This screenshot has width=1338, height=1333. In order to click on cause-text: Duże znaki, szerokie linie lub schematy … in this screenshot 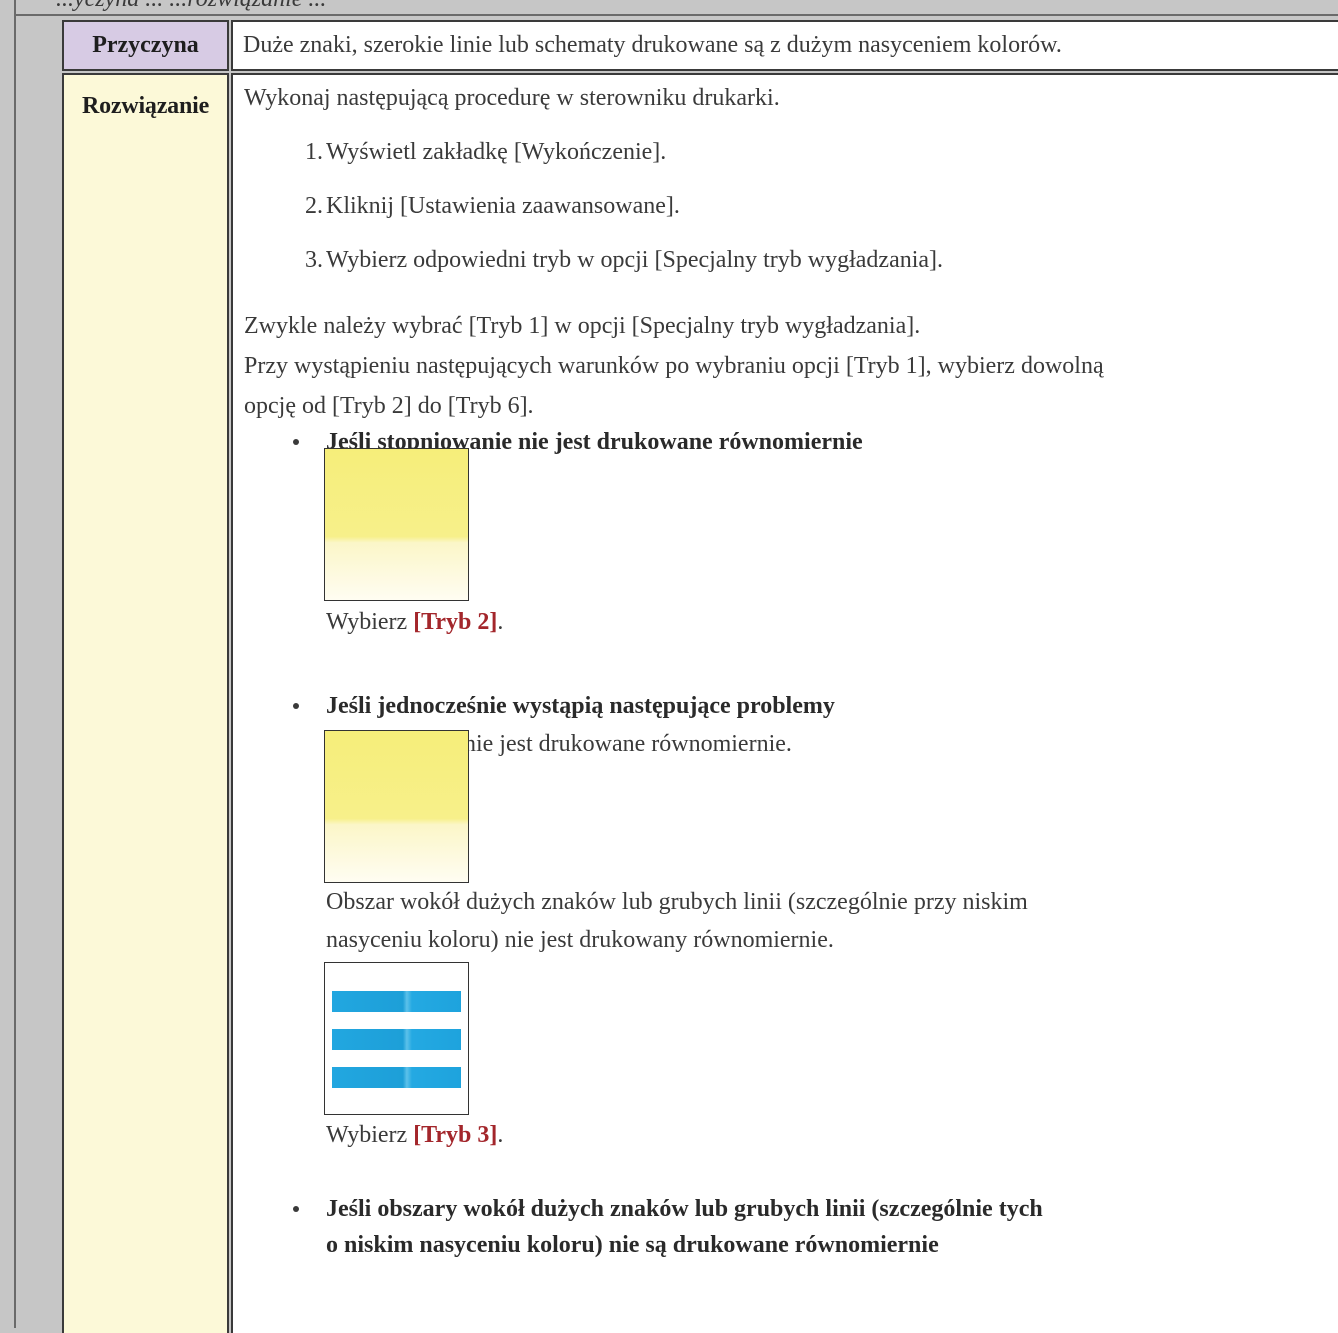, I will do `click(784, 45)`.